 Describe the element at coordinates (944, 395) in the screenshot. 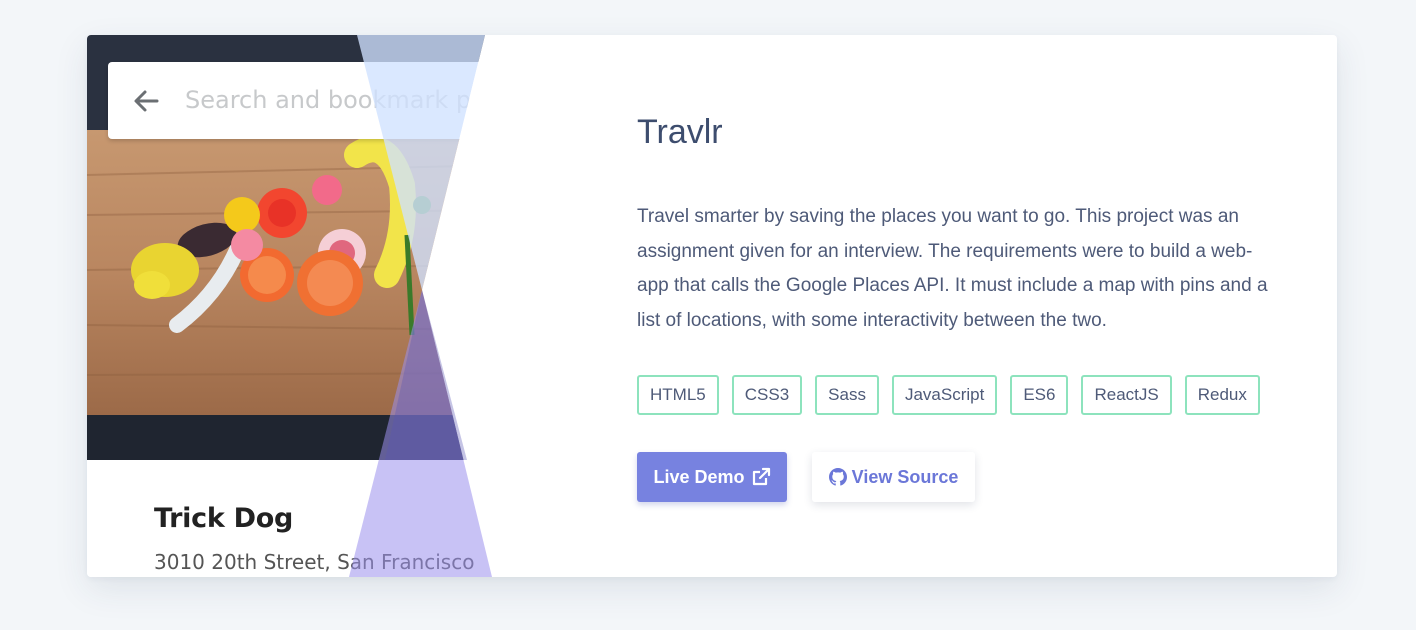

I see `tech-tag: JavaScript` at that location.